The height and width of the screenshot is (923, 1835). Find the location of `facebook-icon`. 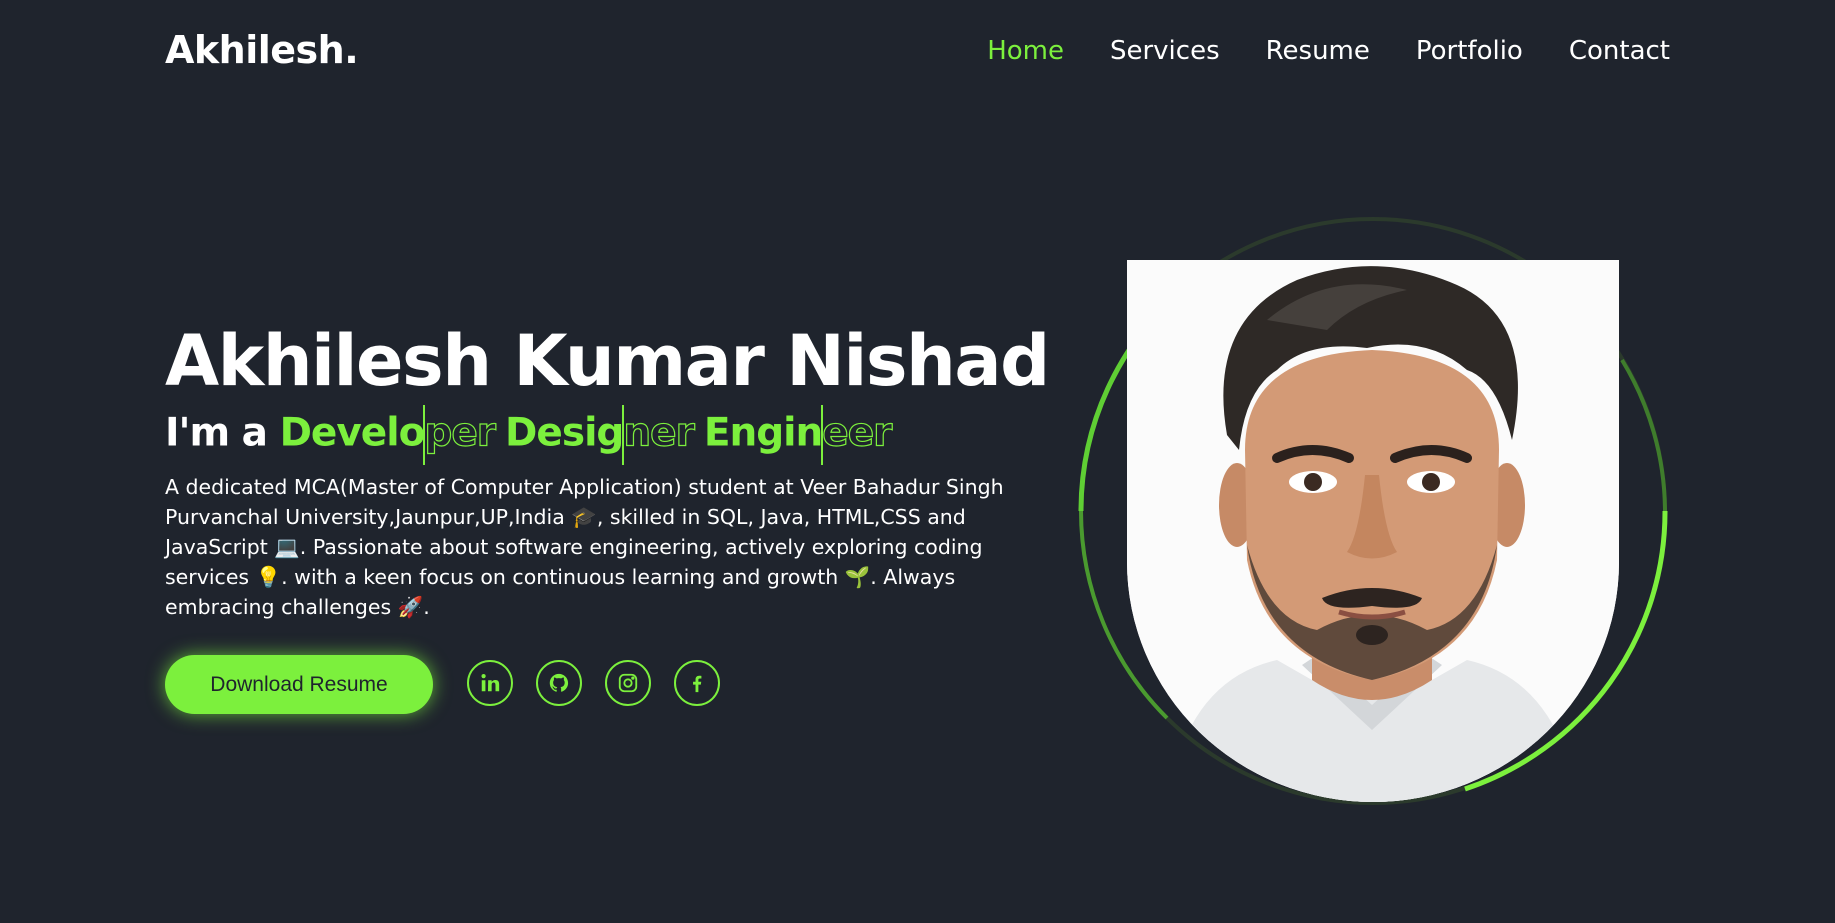

facebook-icon is located at coordinates (697, 683).